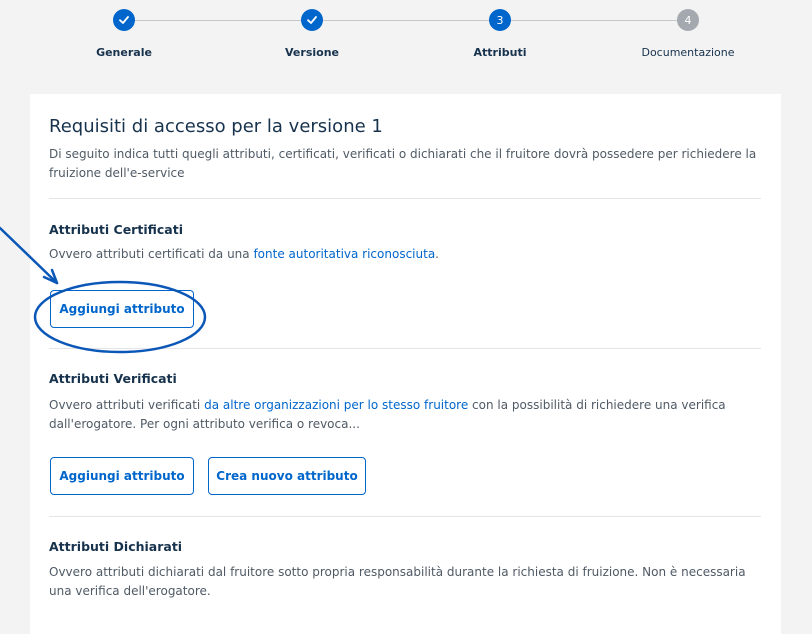  I want to click on verified-desc-text: Ovvero attributi verificati, so click(127, 405).